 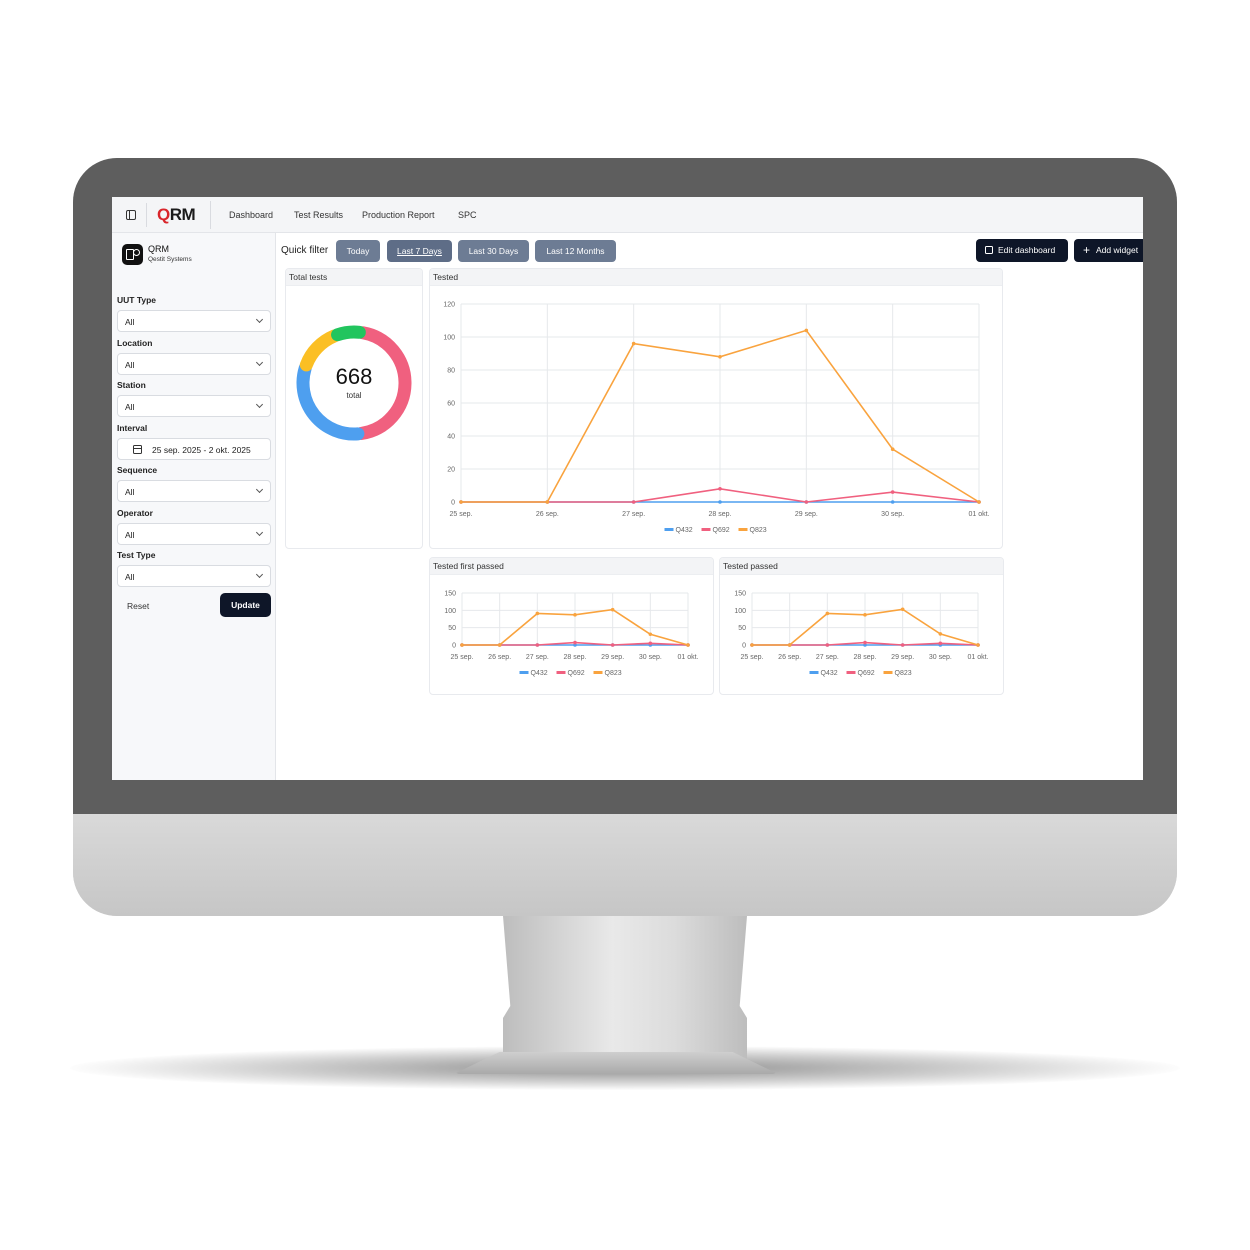 What do you see at coordinates (318, 215) in the screenshot?
I see `nav-test-results: Test Results` at bounding box center [318, 215].